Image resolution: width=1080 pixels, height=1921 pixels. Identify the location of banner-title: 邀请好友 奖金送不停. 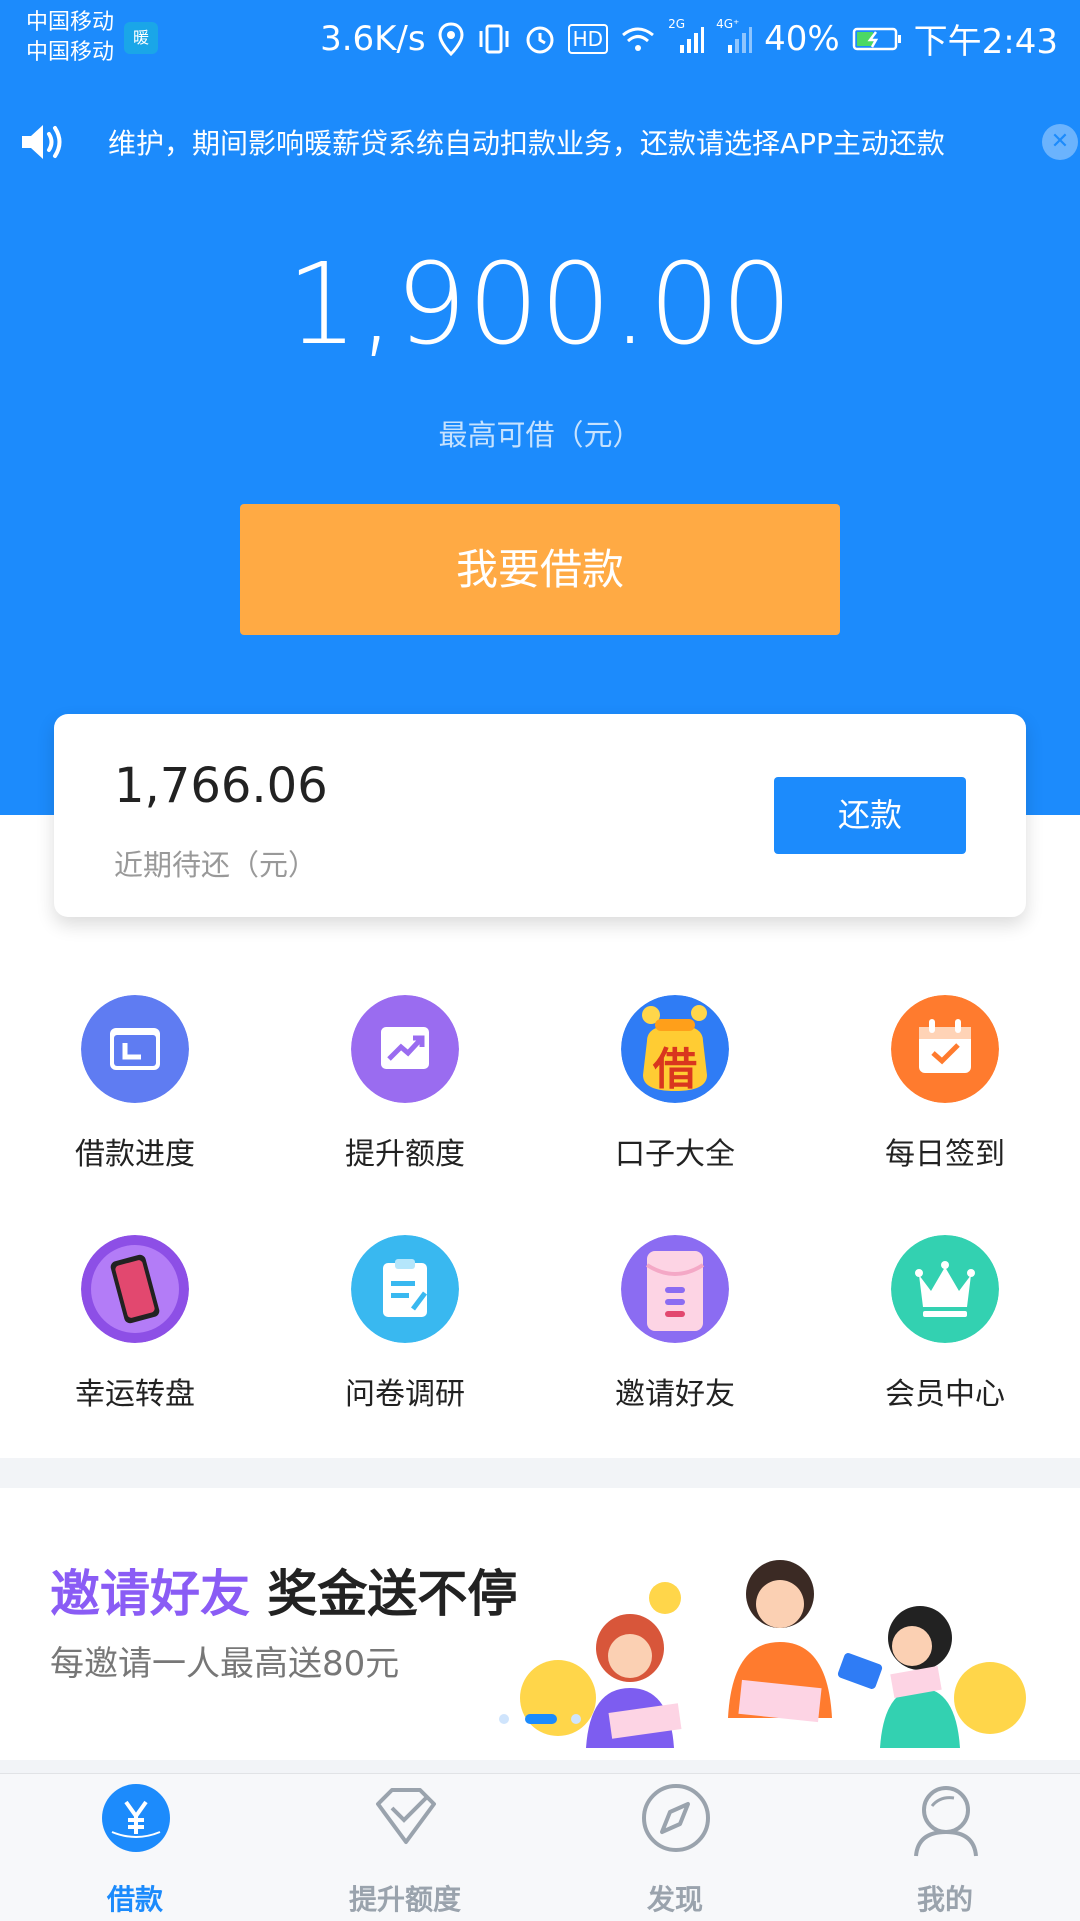
(283, 1590).